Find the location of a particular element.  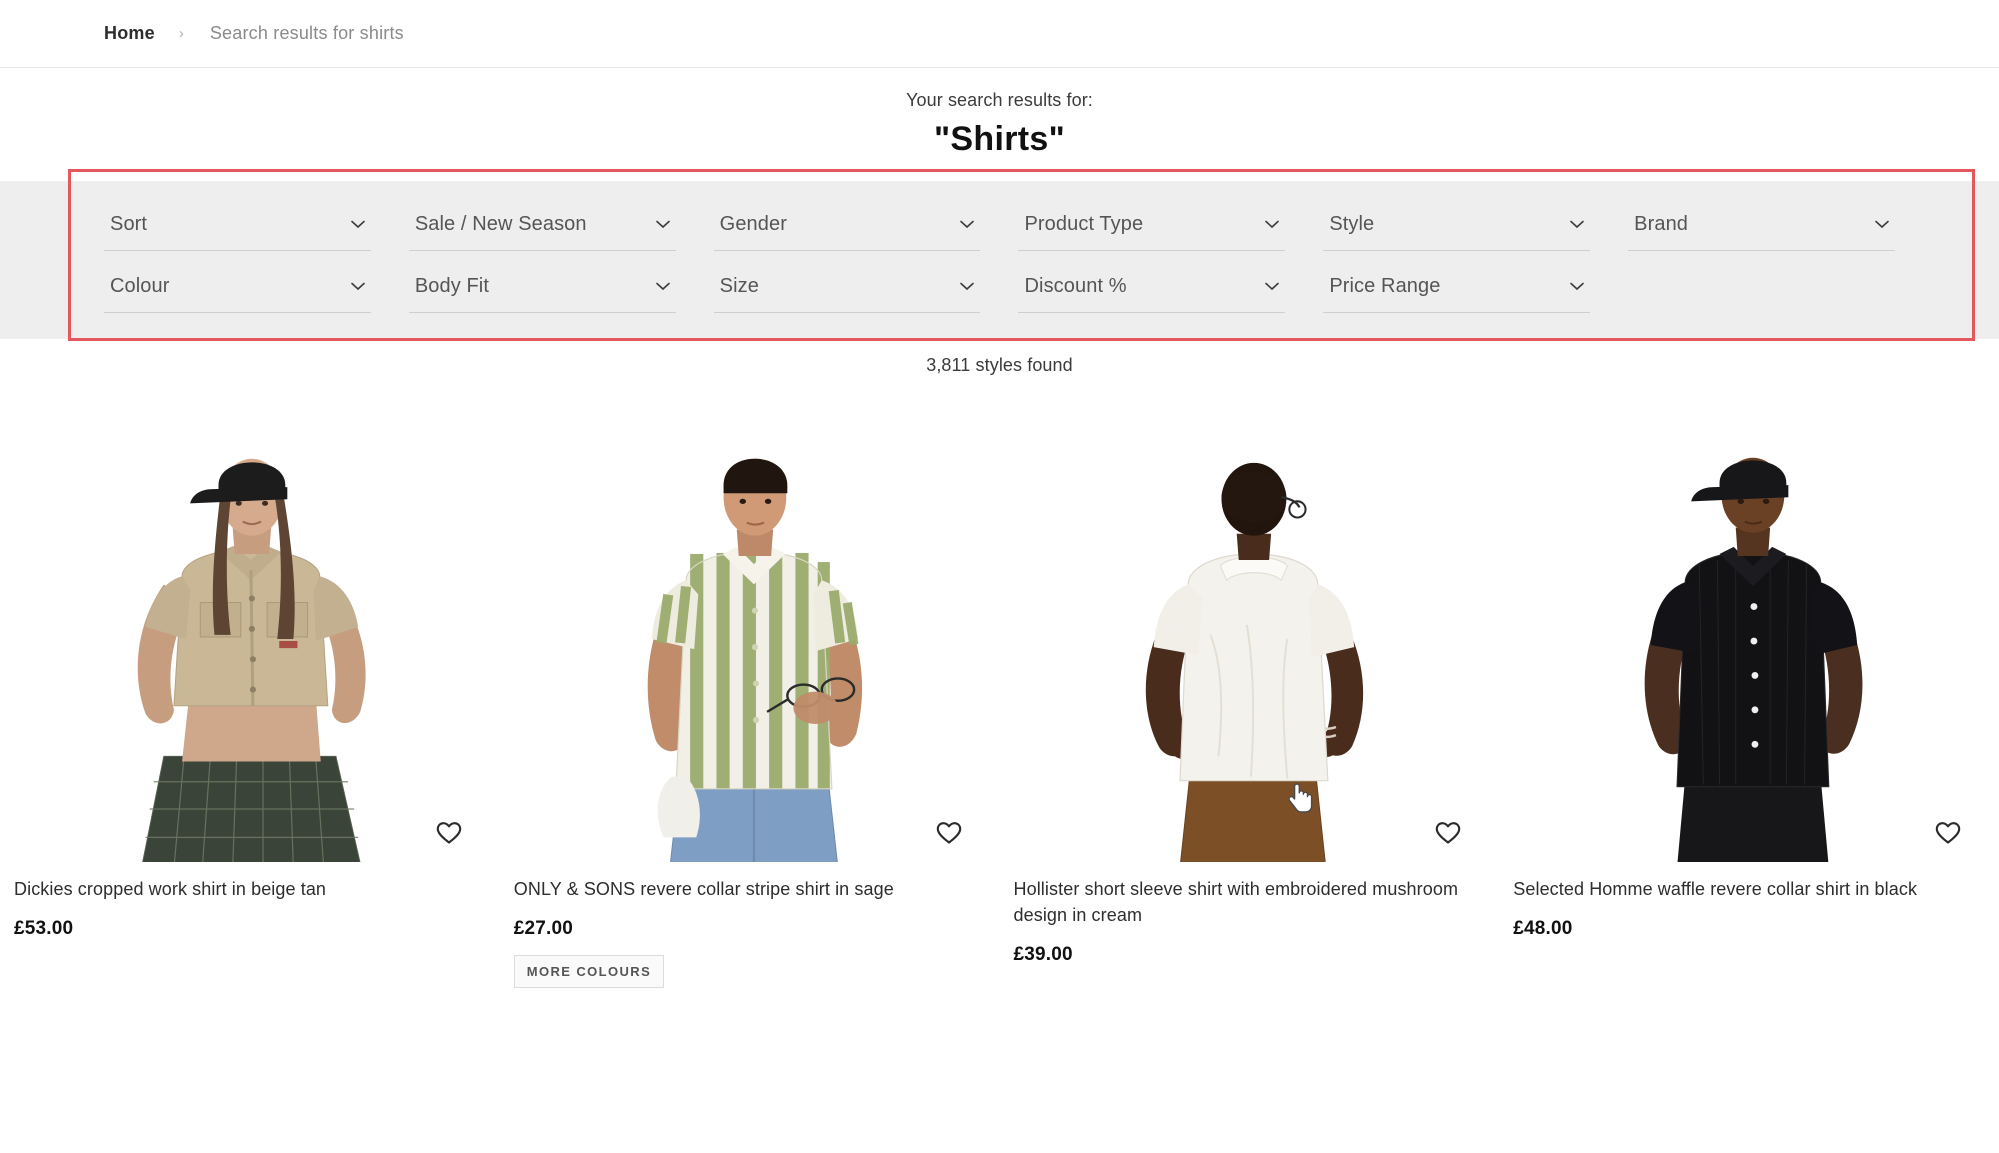

filter-empty-slot is located at coordinates (1761, 290).